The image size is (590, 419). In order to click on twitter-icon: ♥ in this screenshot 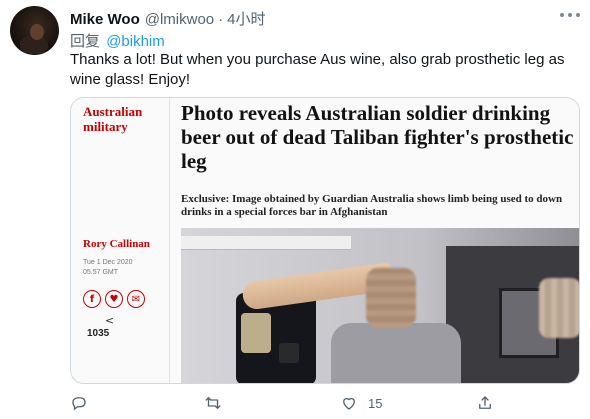, I will do `click(114, 299)`.